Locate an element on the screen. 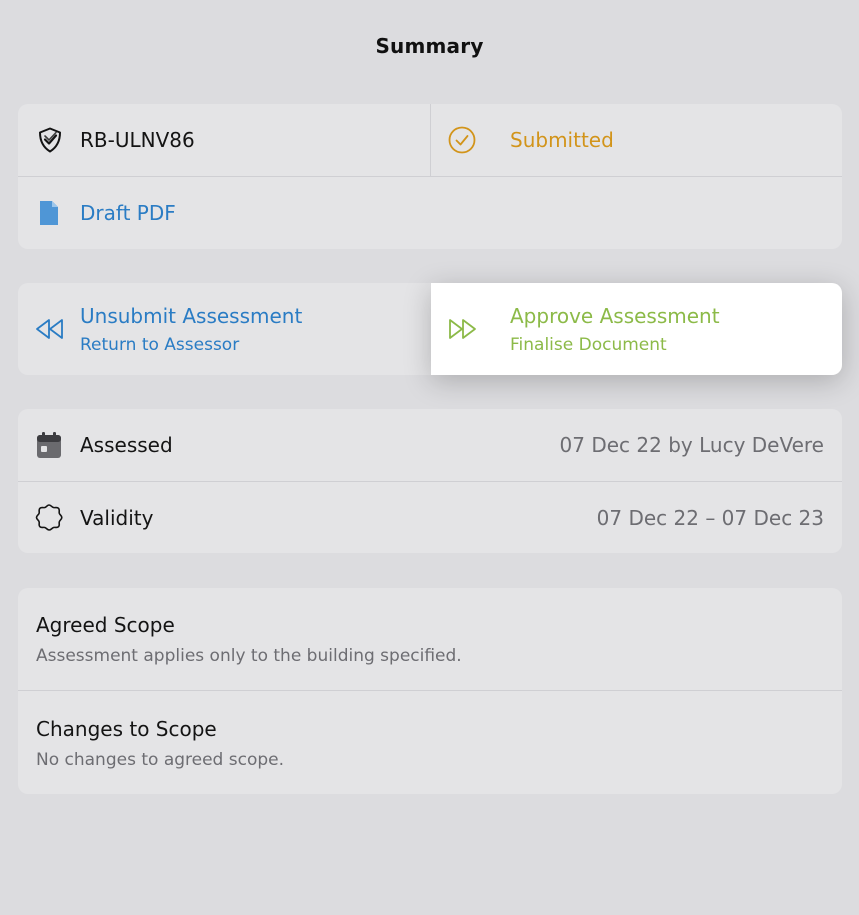 The image size is (859, 915). approve-title: Approve Assessment is located at coordinates (615, 316).